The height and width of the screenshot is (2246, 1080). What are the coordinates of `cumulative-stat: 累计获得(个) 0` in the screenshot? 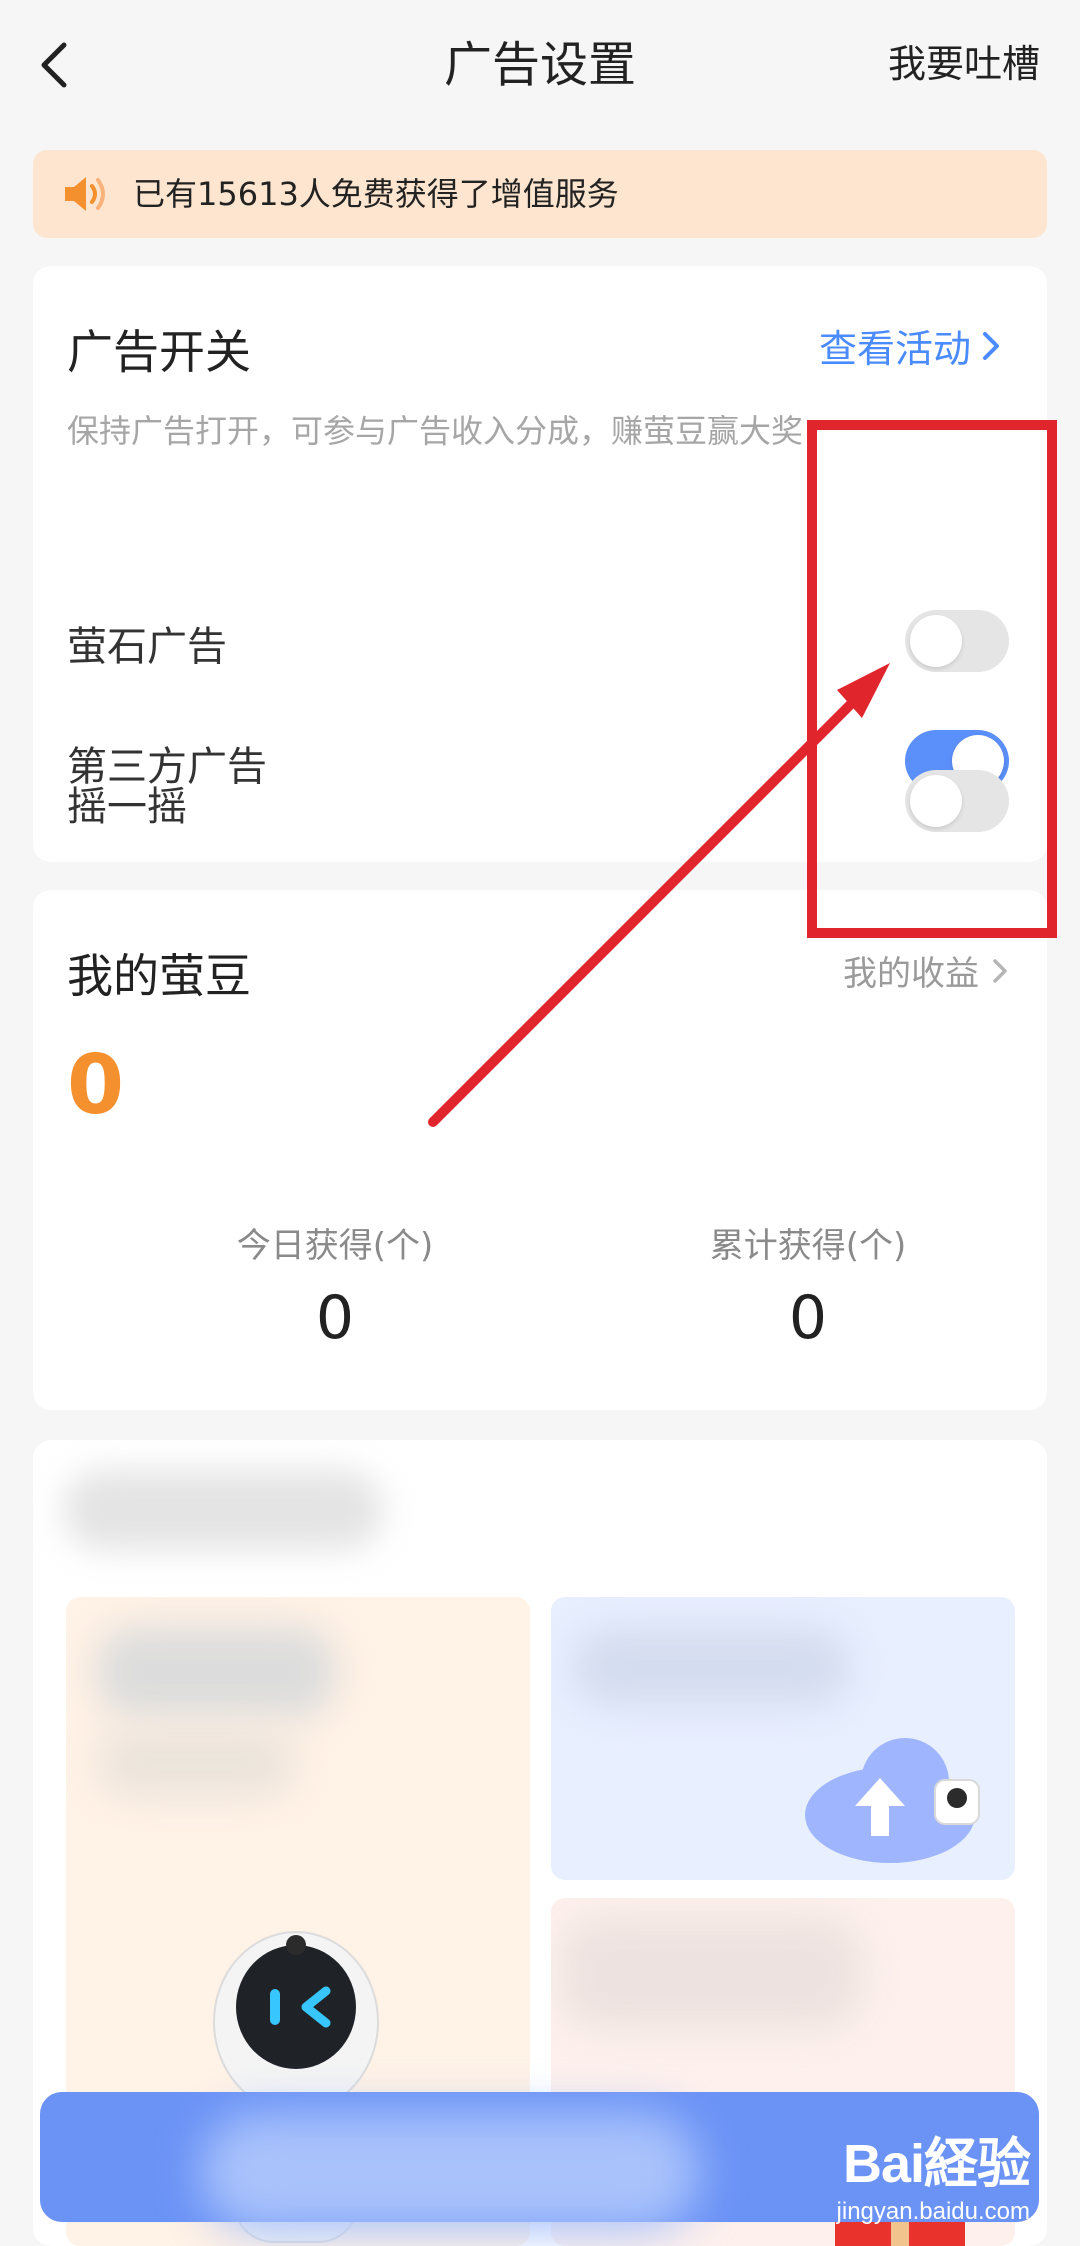 It's located at (808, 1285).